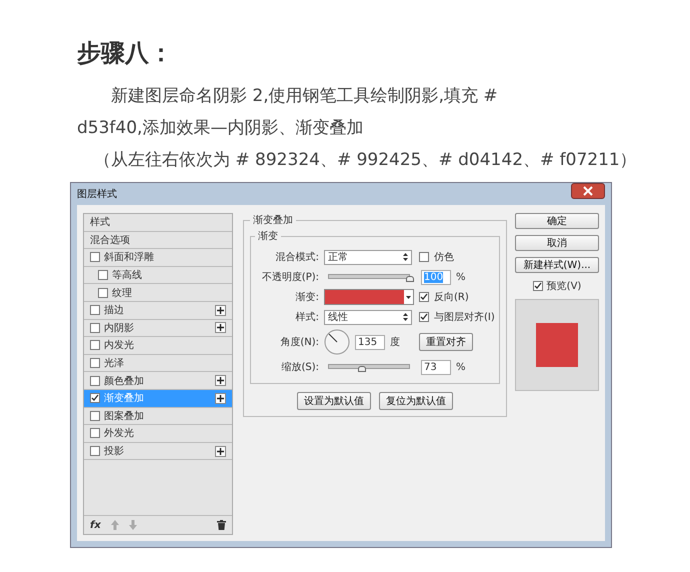 The image size is (690, 572). I want to click on group-title: 渐变叠加, so click(273, 220).